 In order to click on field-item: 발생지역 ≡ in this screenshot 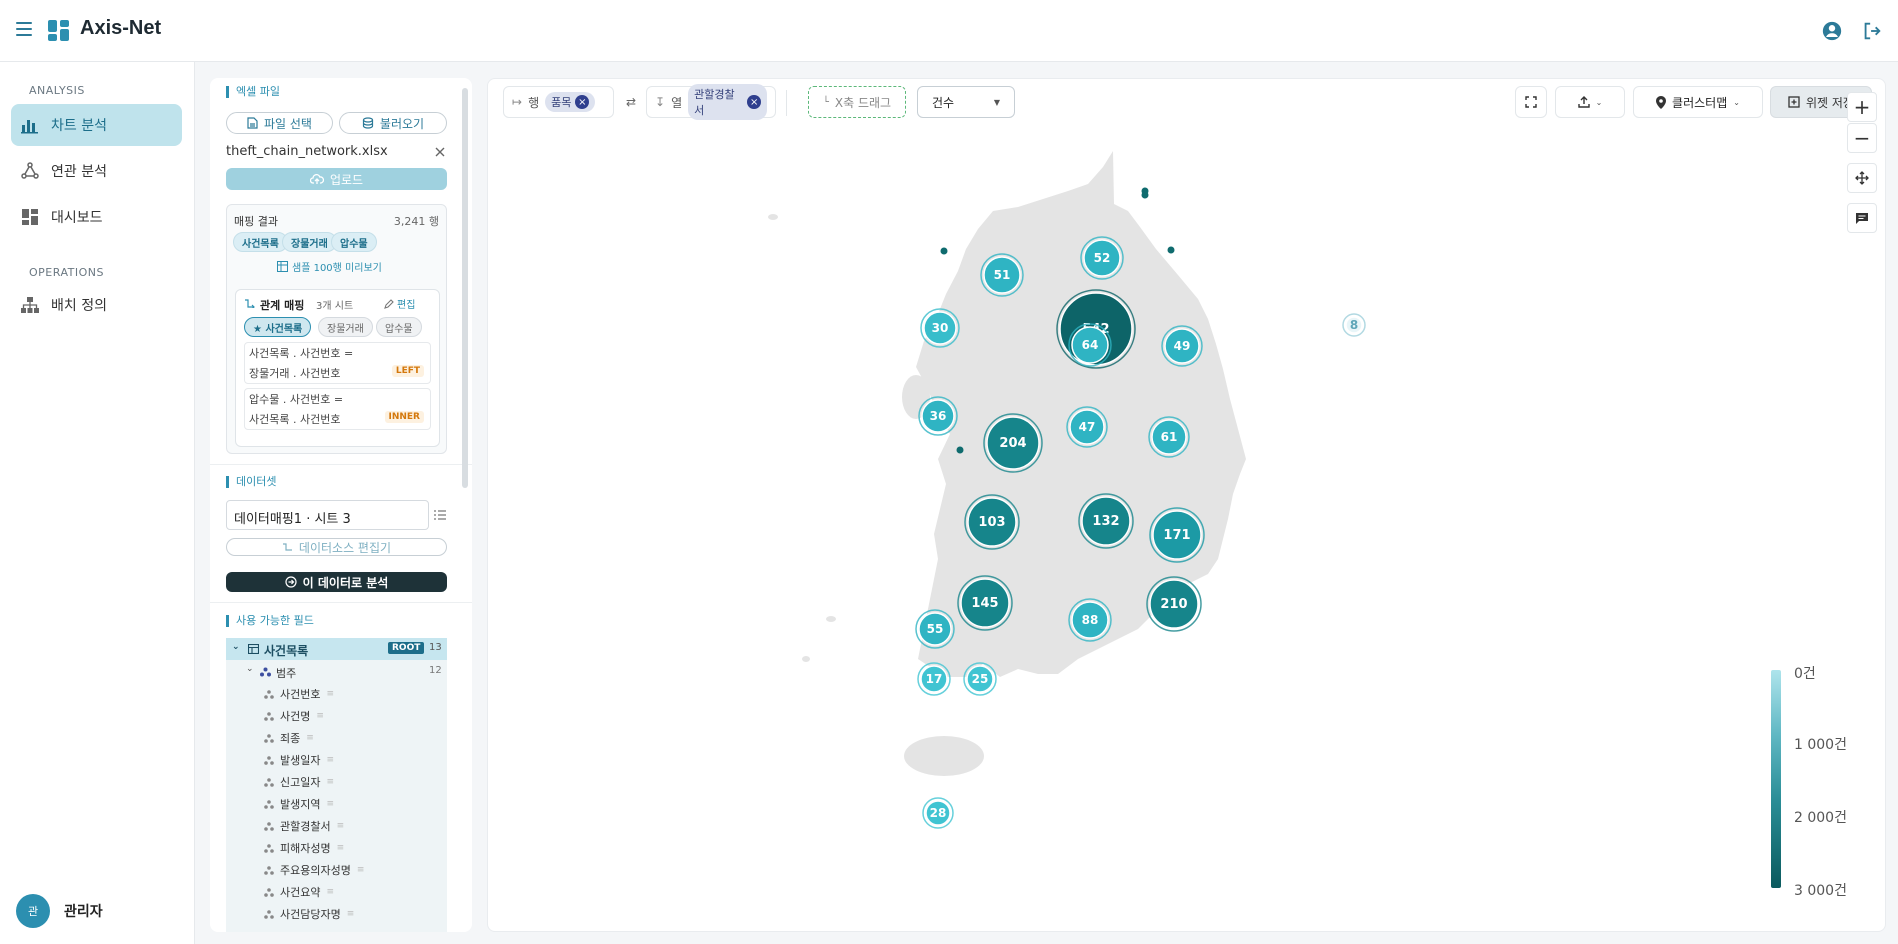, I will do `click(299, 804)`.